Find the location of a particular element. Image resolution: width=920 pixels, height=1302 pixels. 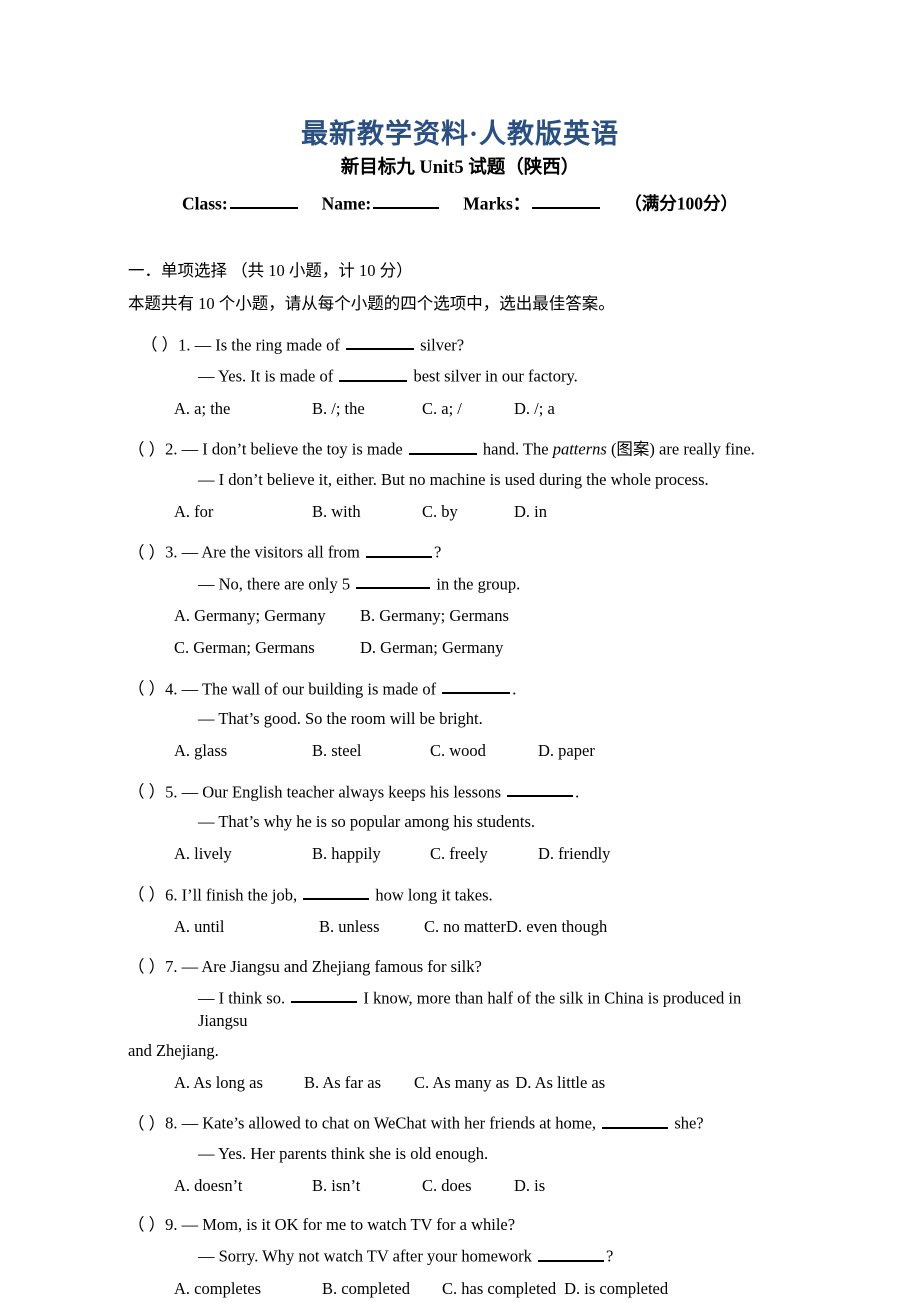

document-title: 新目标九 Unit5 试题（陕西） is located at coordinates (460, 168).